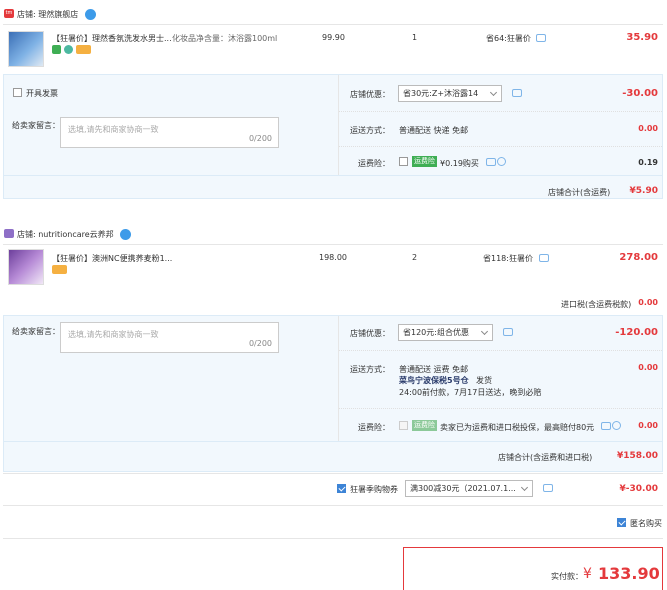 The width and height of the screenshot is (667, 590). Describe the element at coordinates (642, 37) in the screenshot. I see `product-total: 35.90` at that location.